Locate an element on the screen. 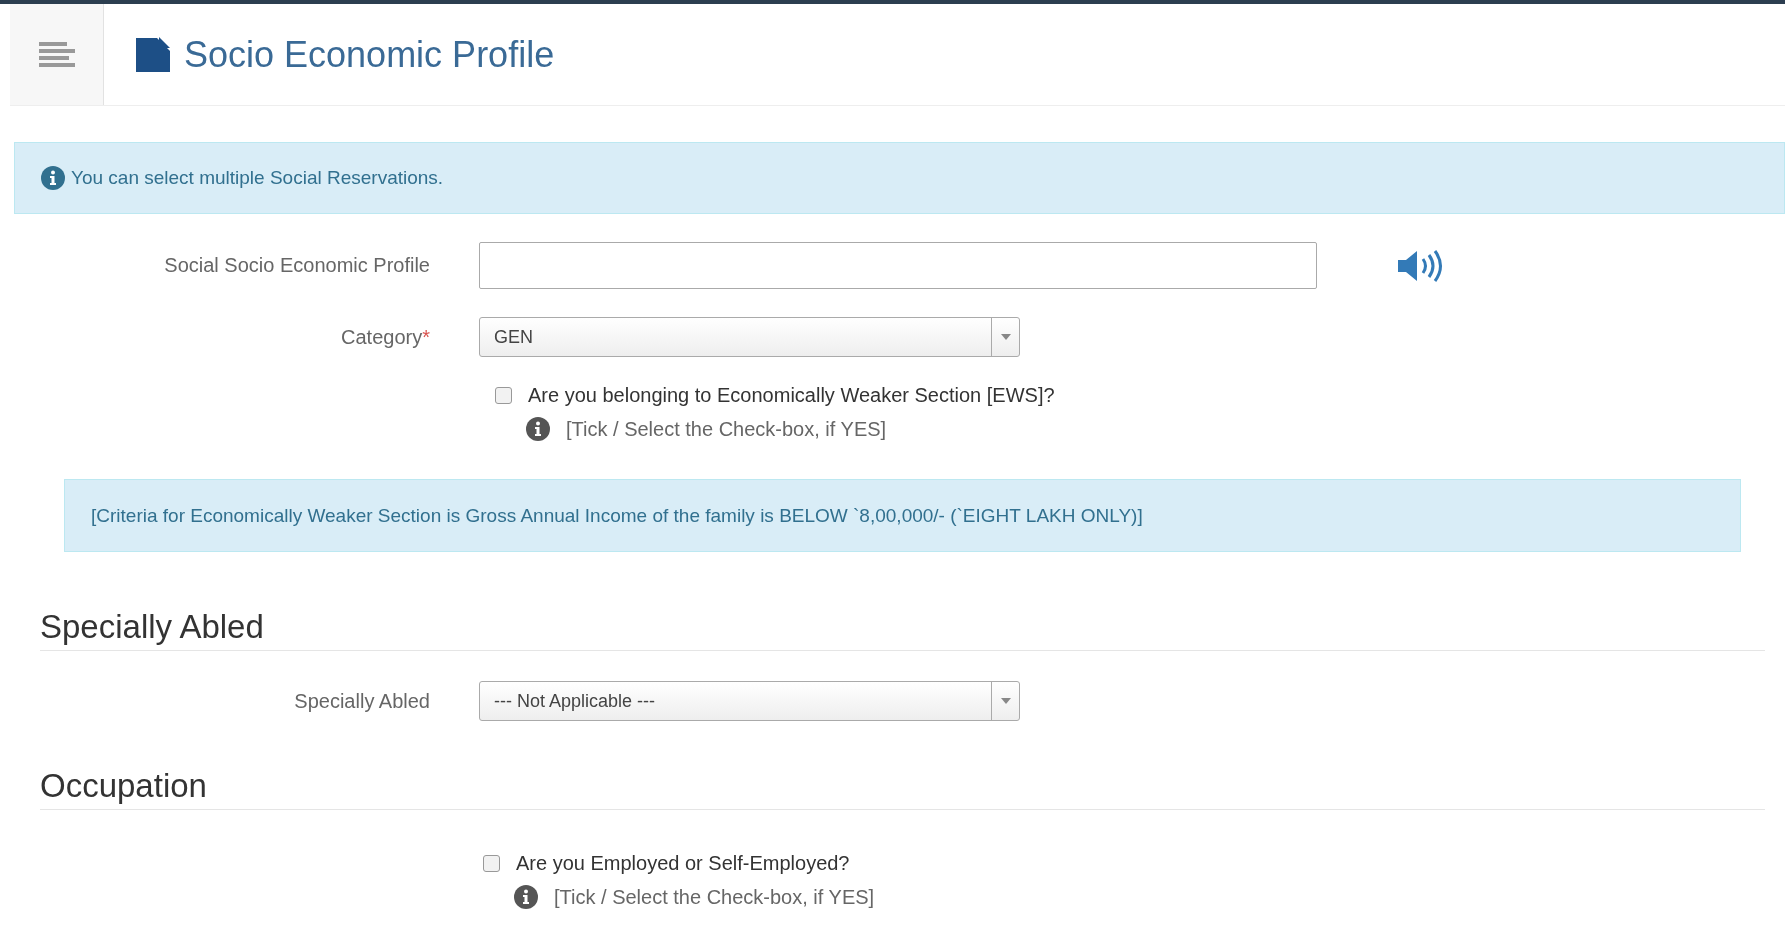  speaker-icon is located at coordinates (1420, 265).